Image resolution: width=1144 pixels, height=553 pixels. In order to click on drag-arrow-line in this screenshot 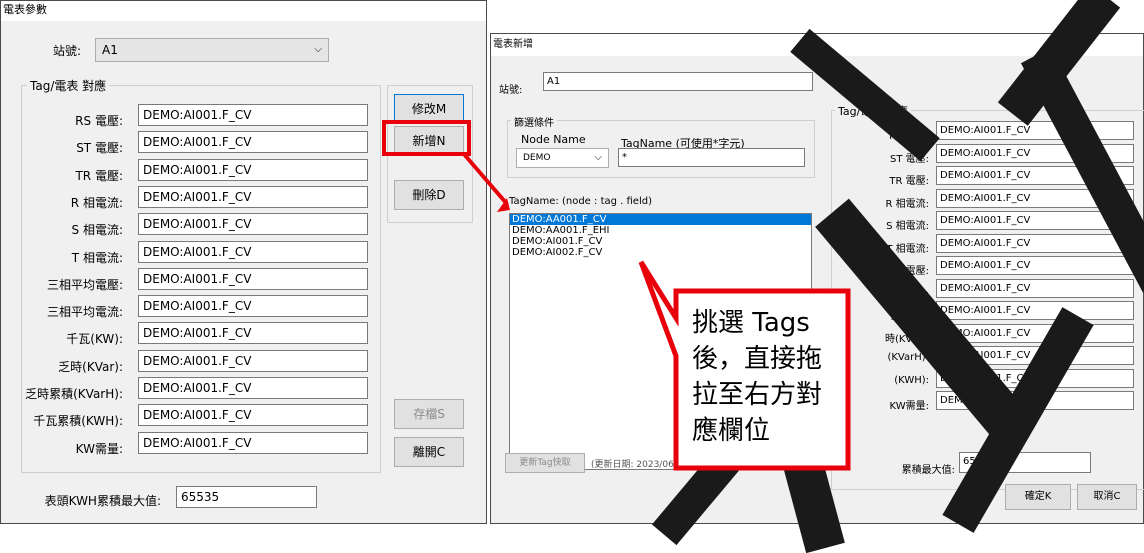, I will do `click(485, 178)`.